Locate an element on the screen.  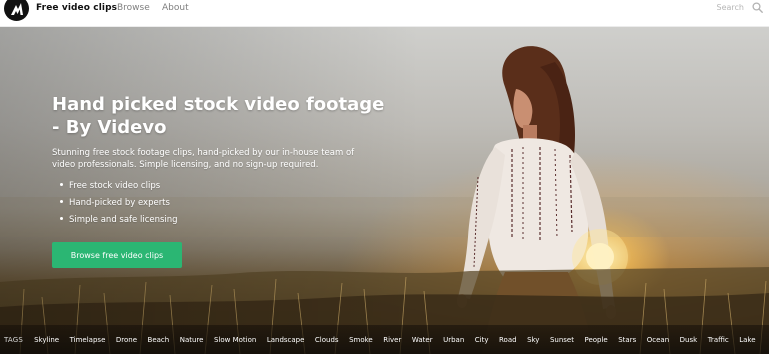
tag-link: People is located at coordinates (595, 340).